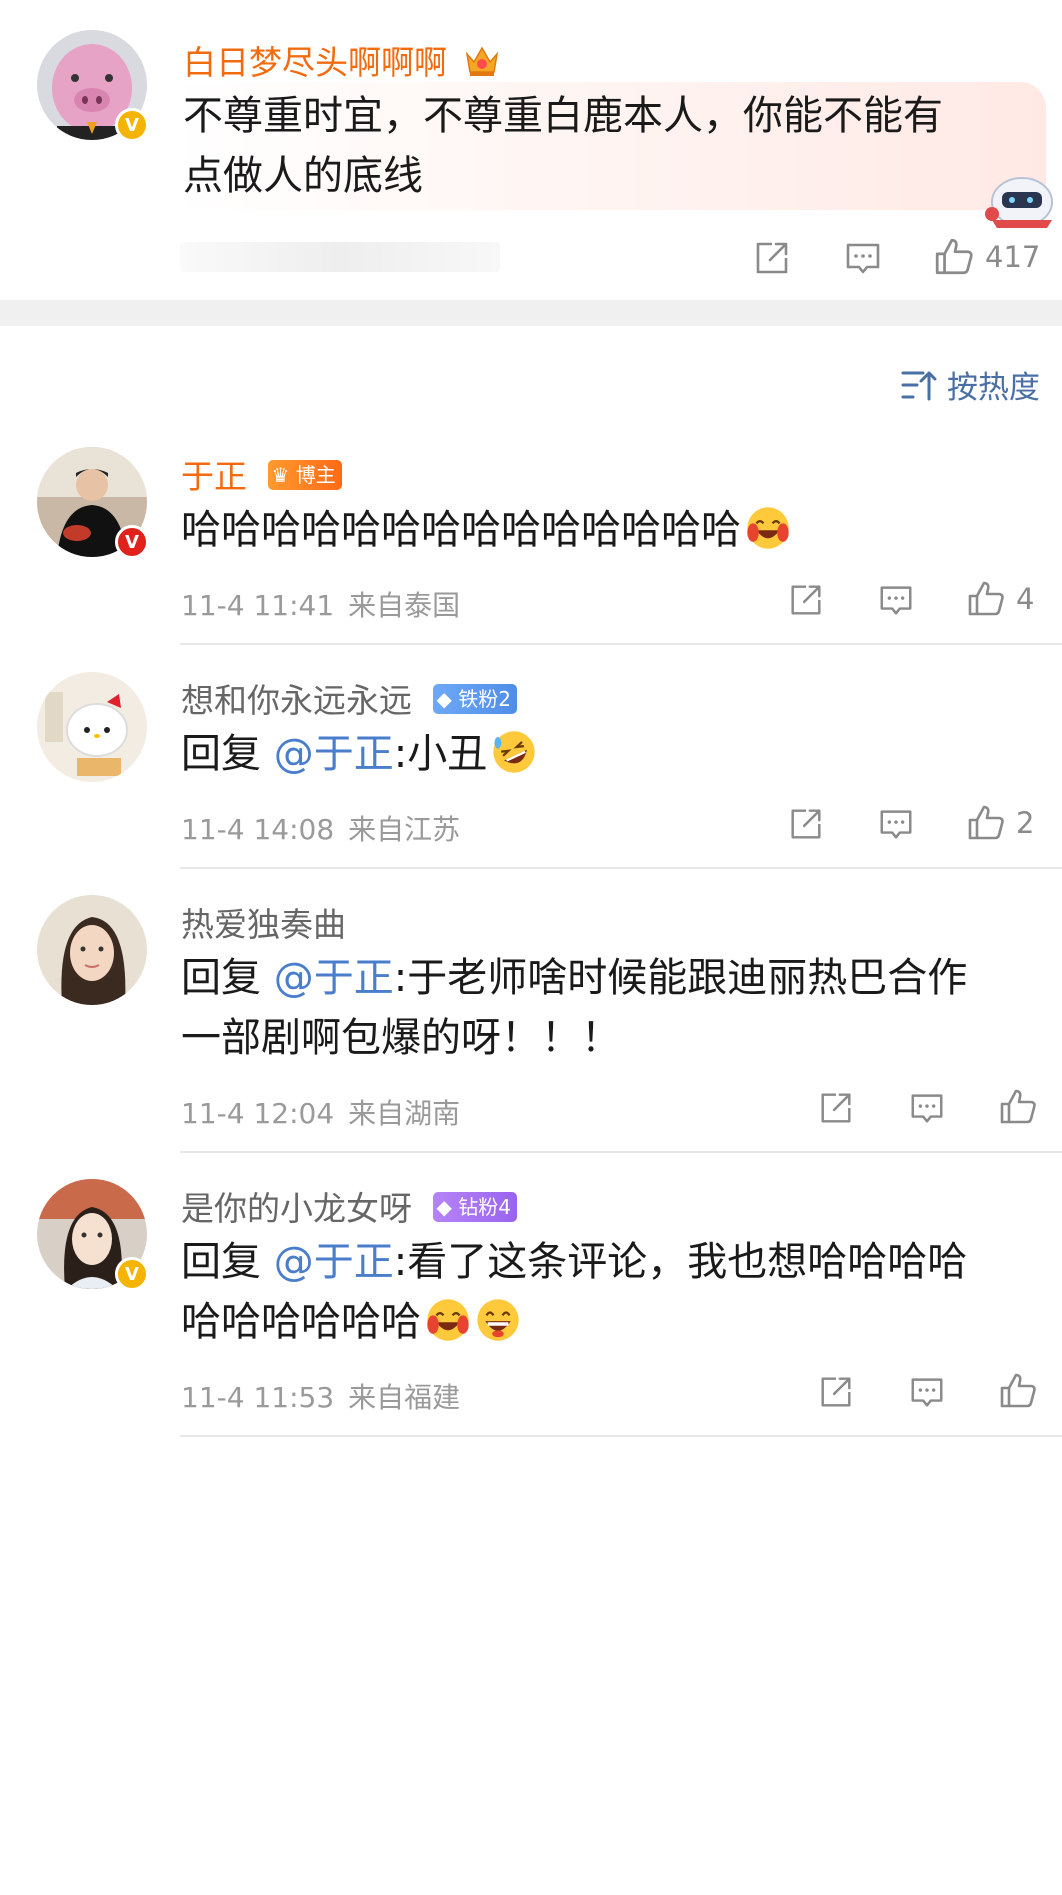  Describe the element at coordinates (258, 605) in the screenshot. I see `reply-date: 11-4 11:41` at that location.